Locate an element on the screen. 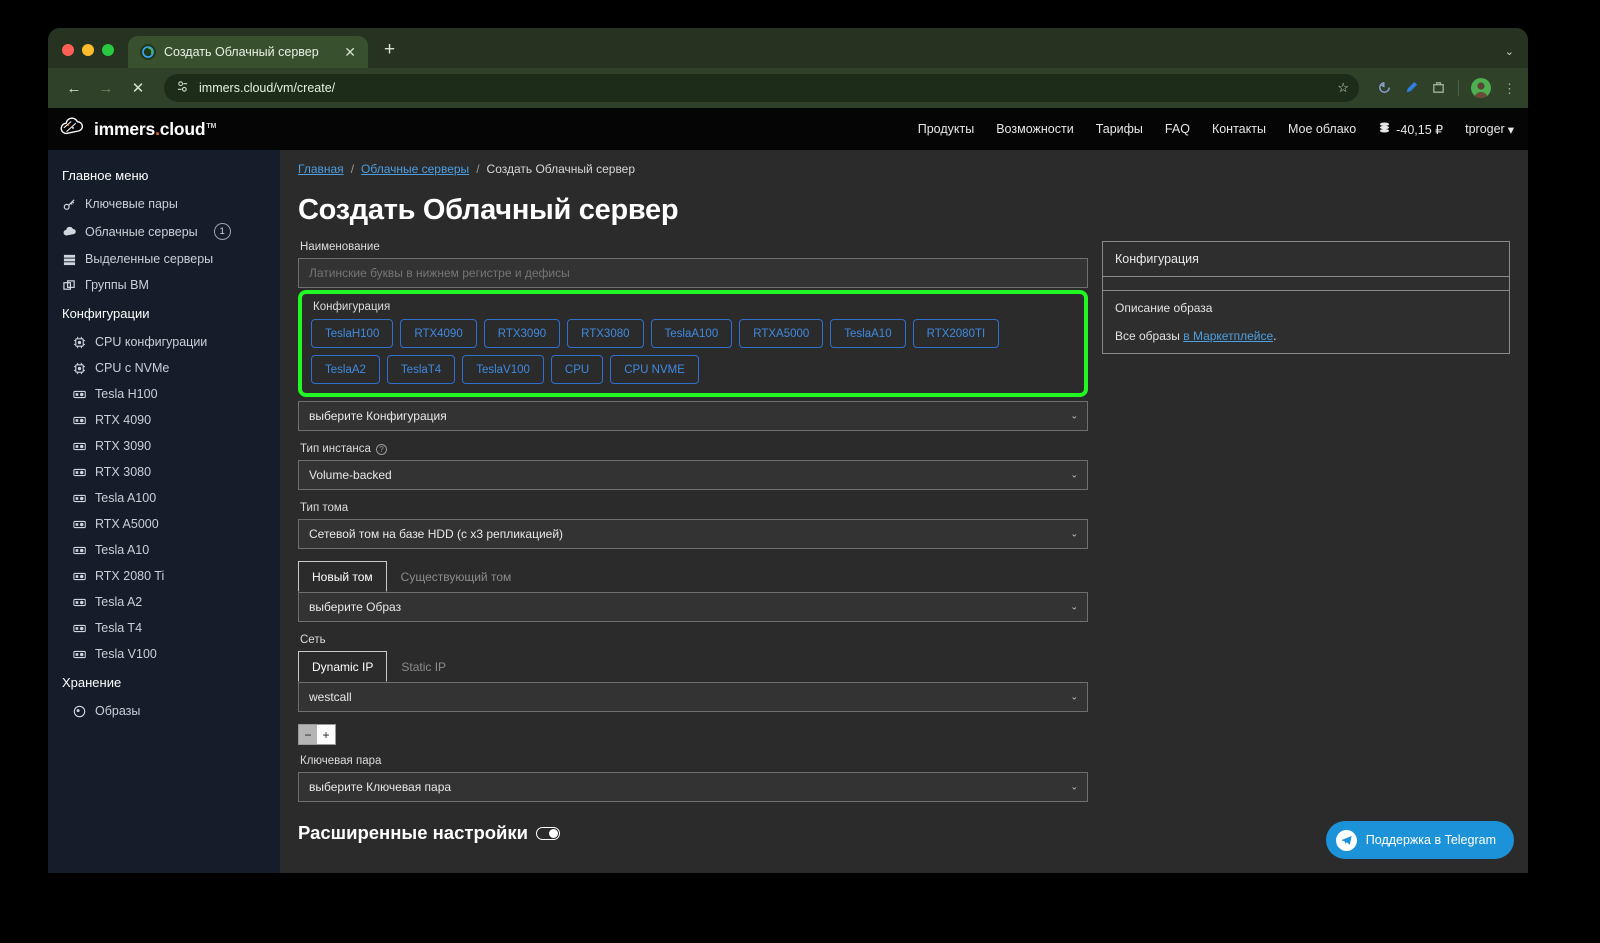 The image size is (1600, 943). name-input is located at coordinates (693, 273).